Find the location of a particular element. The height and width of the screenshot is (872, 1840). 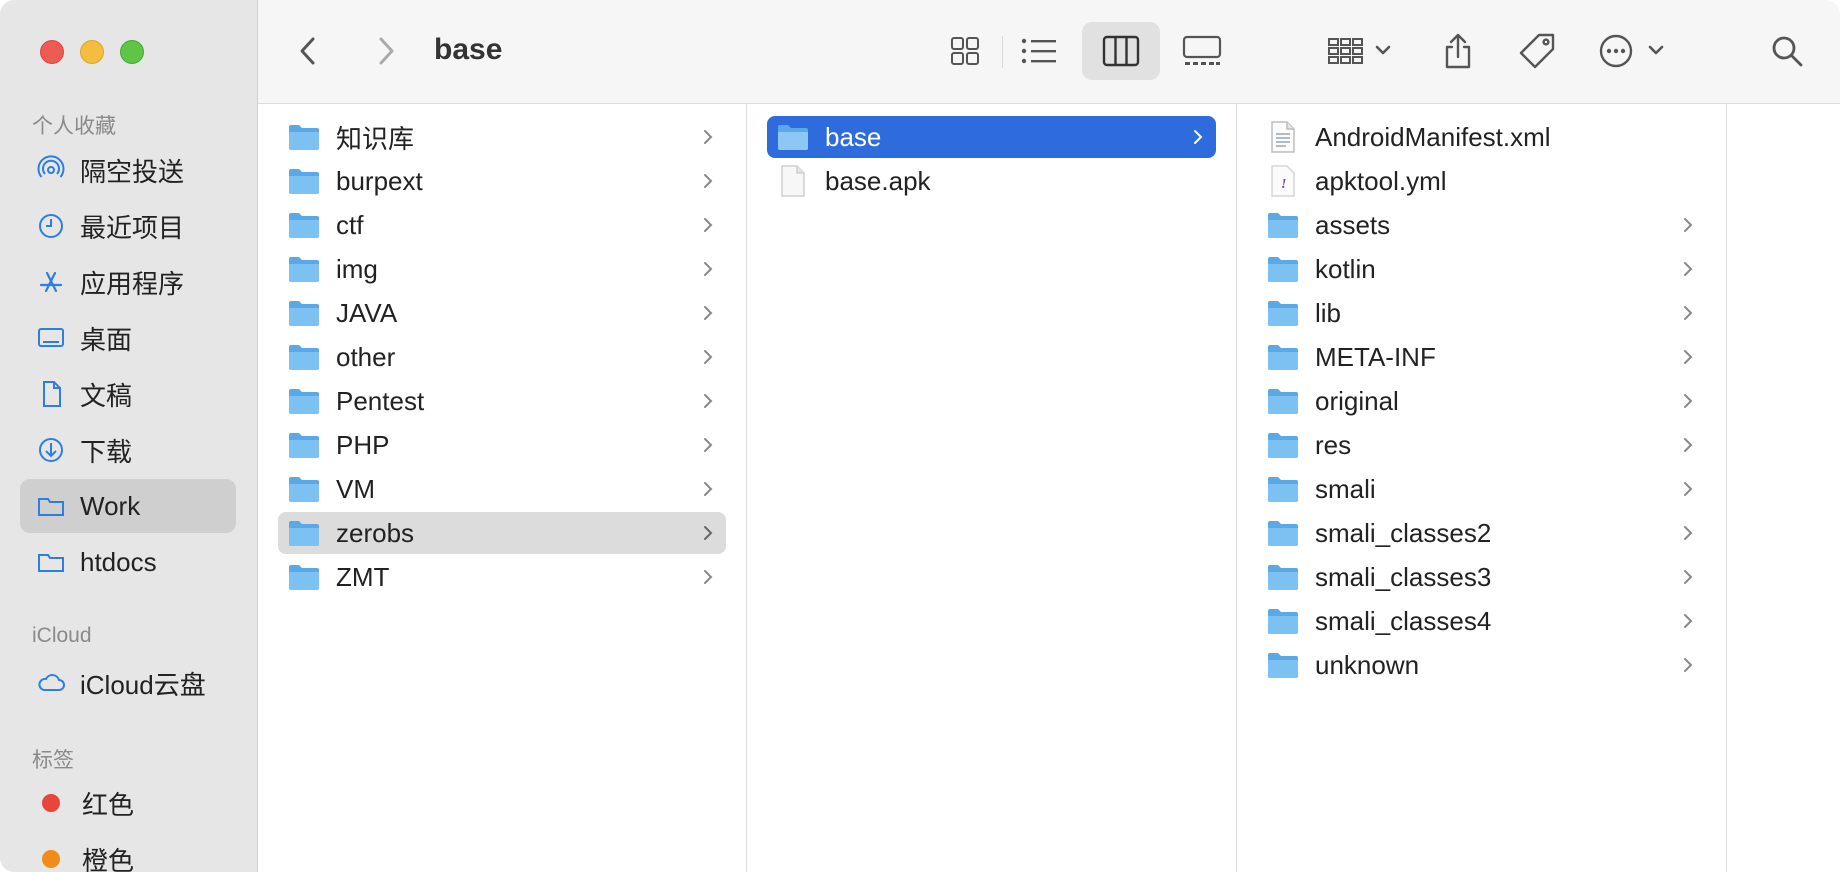

list-item: base.apk is located at coordinates (991, 181).